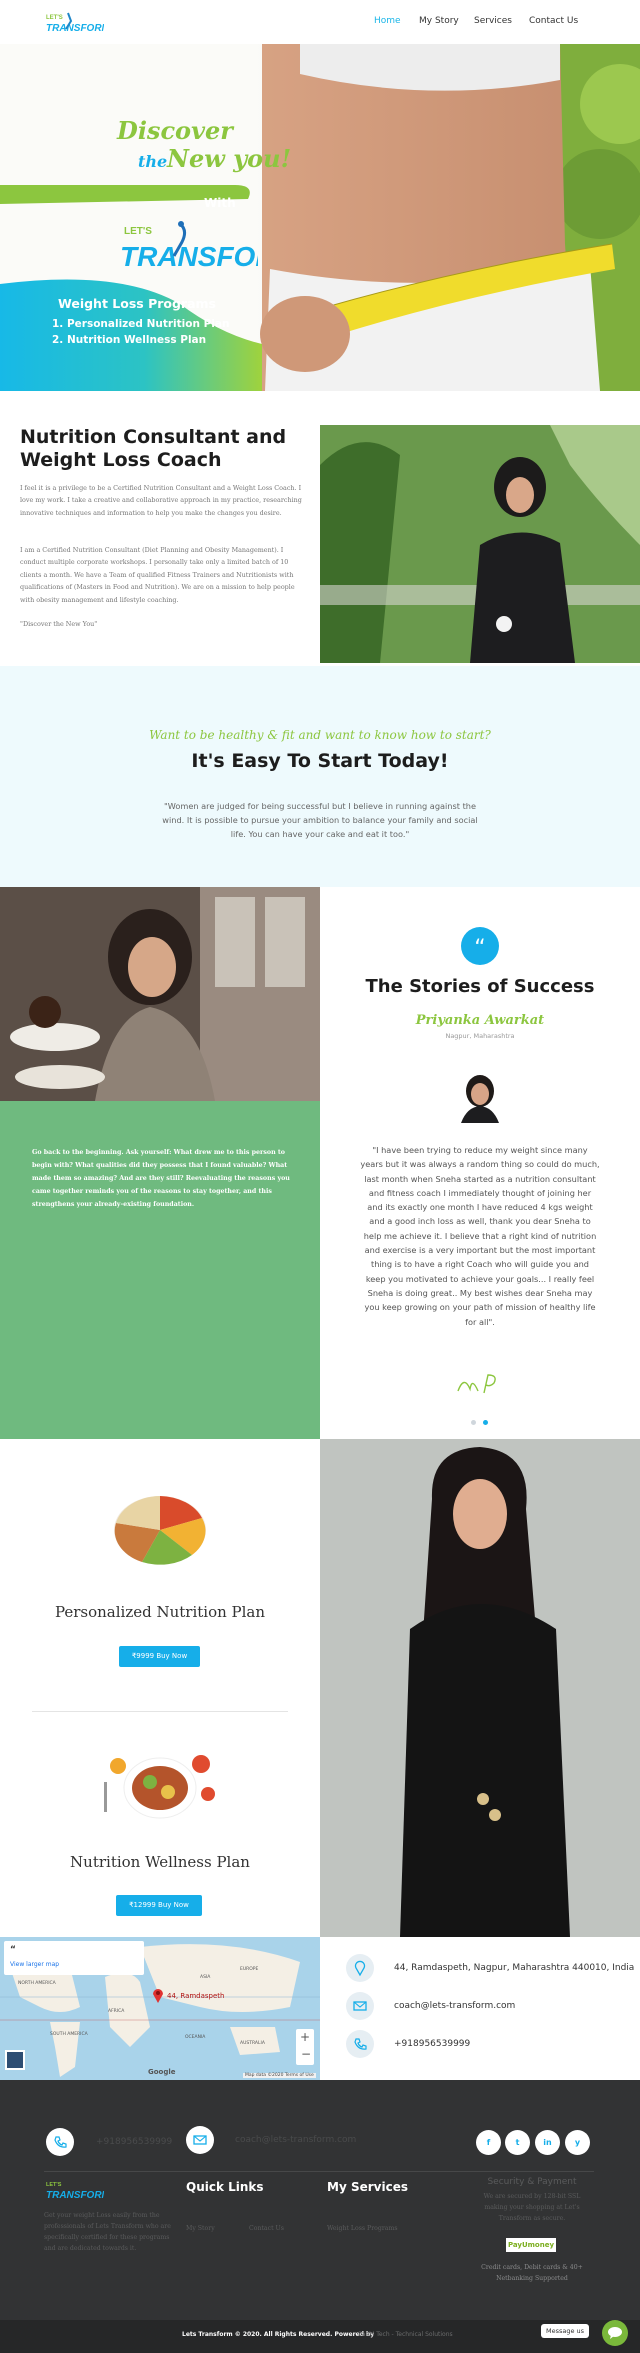  I want to click on footer-phone-circle, so click(60, 2142).